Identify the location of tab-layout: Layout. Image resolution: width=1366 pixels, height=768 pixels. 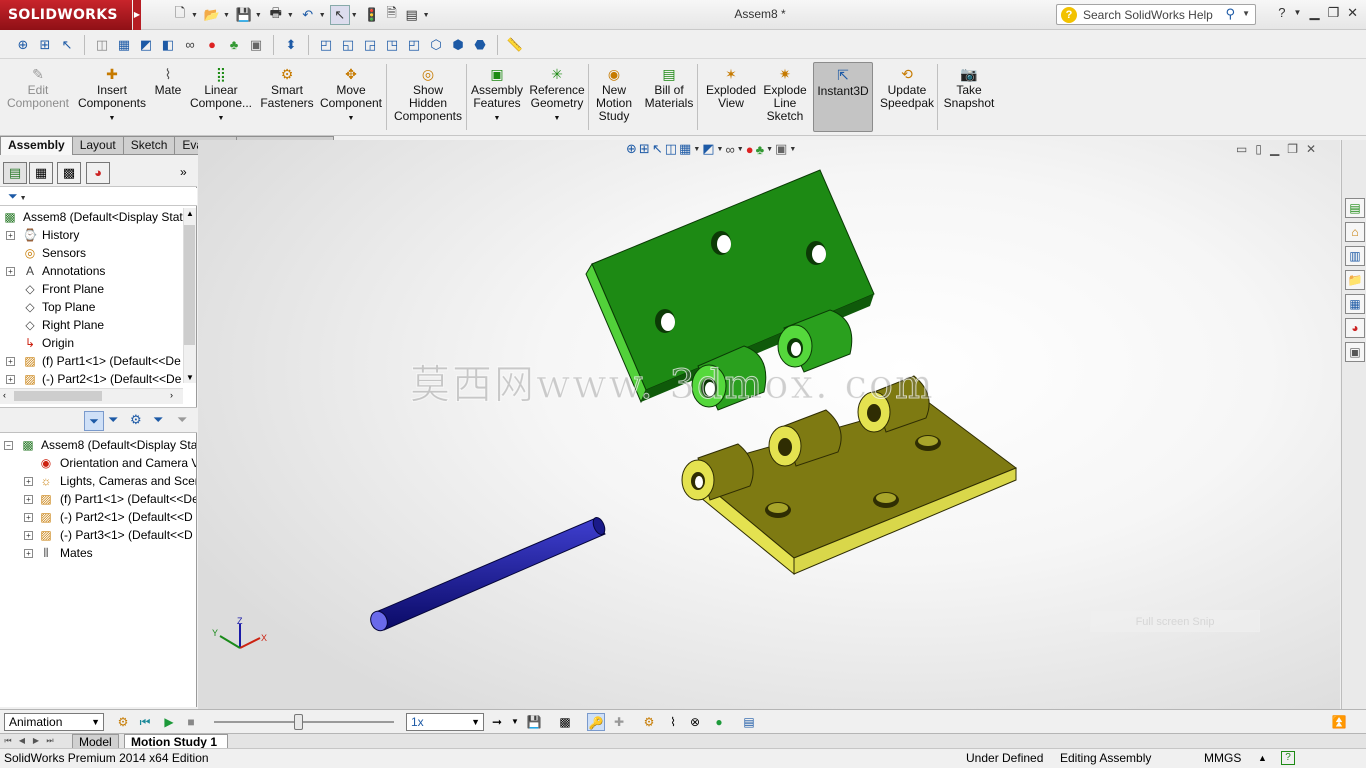
(98, 145).